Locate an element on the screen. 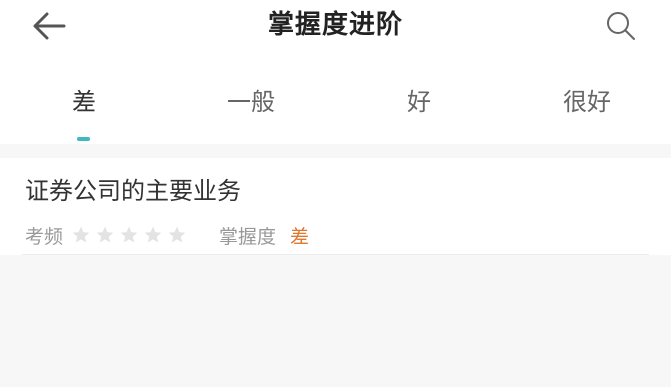  tab-label: 一般 is located at coordinates (251, 102).